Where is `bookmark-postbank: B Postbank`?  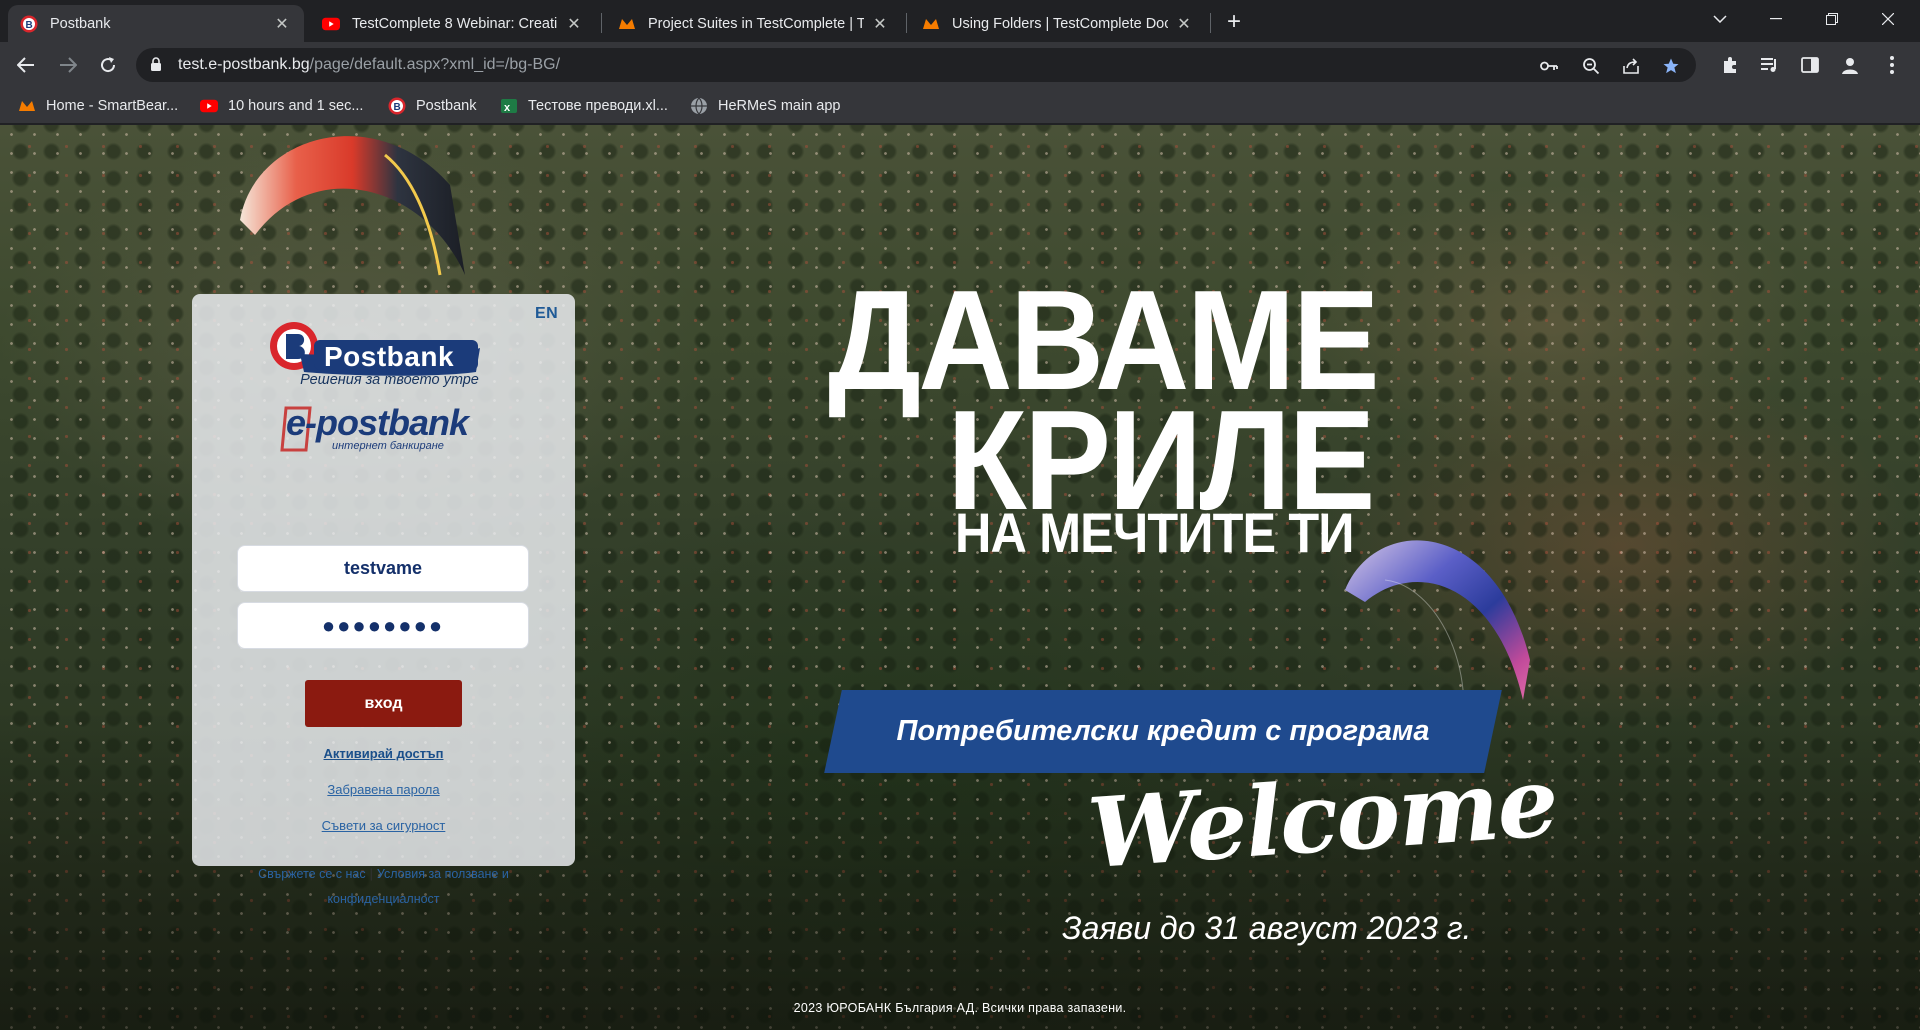
bookmark-postbank: B Postbank is located at coordinates (432, 106).